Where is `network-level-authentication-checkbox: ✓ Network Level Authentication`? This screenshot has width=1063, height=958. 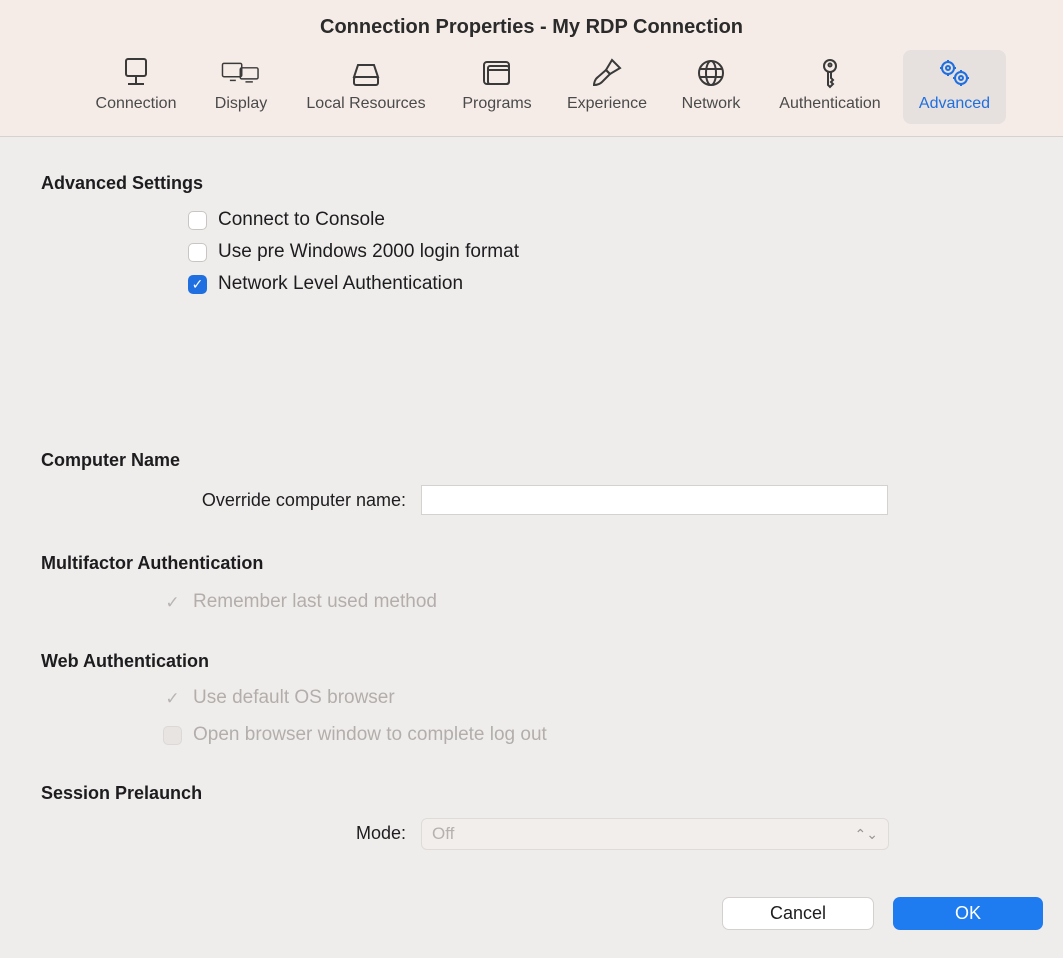 network-level-authentication-checkbox: ✓ Network Level Authentication is located at coordinates (325, 284).